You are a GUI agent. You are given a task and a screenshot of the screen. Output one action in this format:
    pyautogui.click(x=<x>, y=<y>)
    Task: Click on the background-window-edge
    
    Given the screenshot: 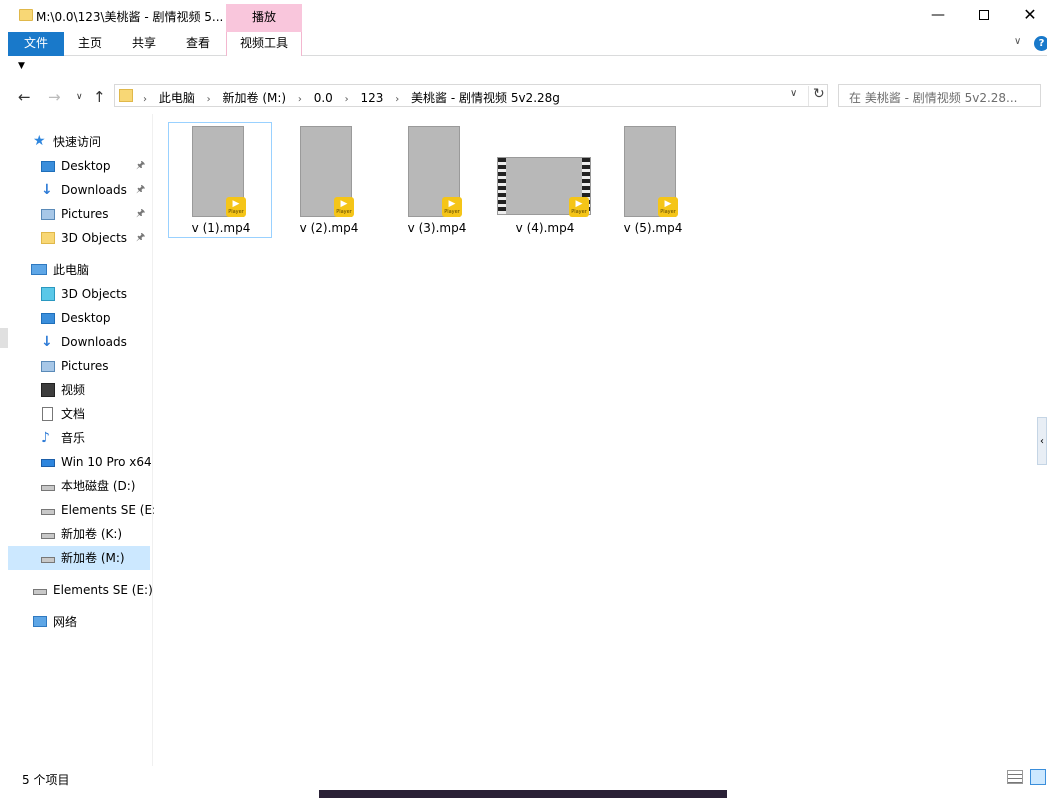 What is the action you would take?
    pyautogui.click(x=523, y=794)
    